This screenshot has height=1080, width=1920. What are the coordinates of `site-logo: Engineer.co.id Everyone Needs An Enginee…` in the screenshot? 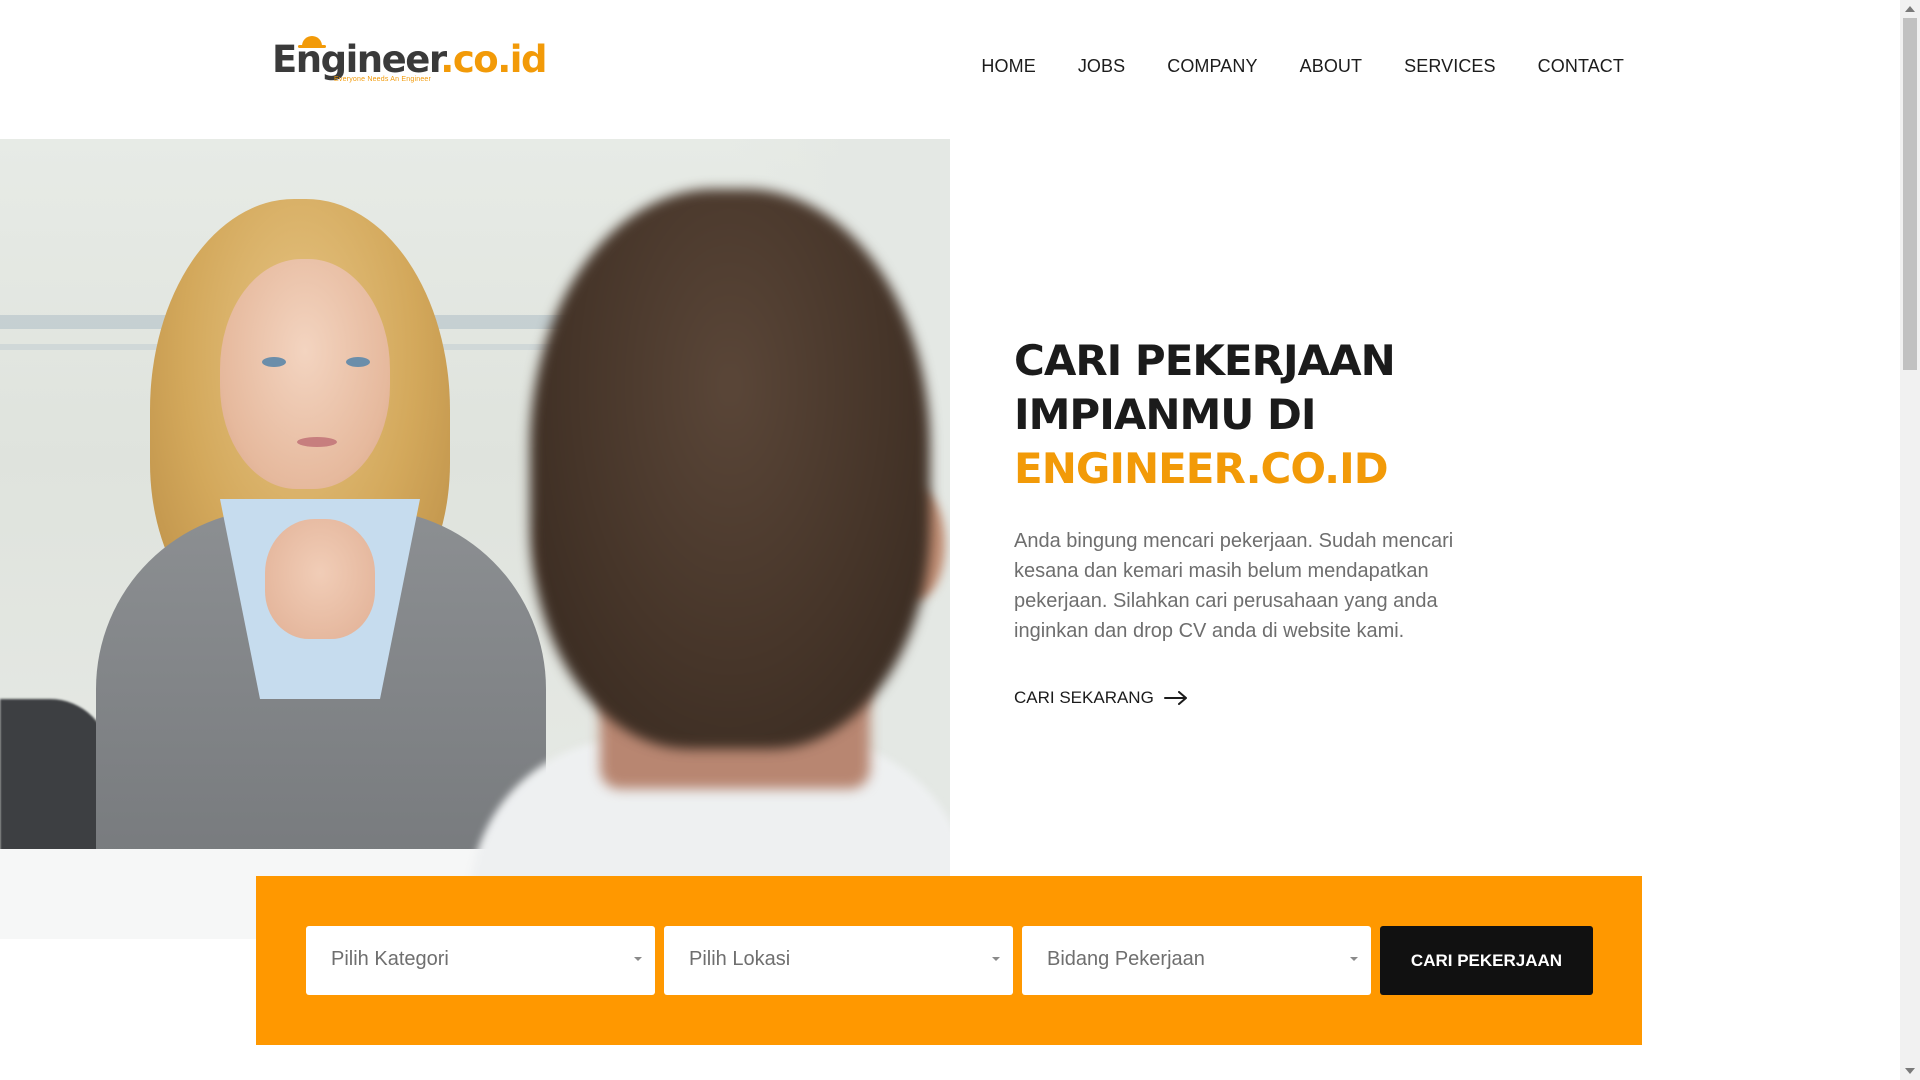 It's located at (409, 62).